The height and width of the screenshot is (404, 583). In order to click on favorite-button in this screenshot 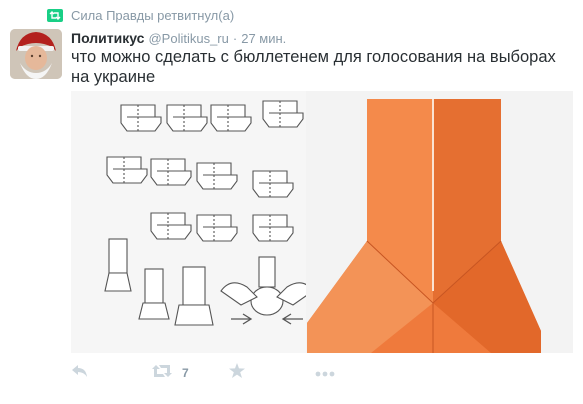, I will do `click(236, 373)`.